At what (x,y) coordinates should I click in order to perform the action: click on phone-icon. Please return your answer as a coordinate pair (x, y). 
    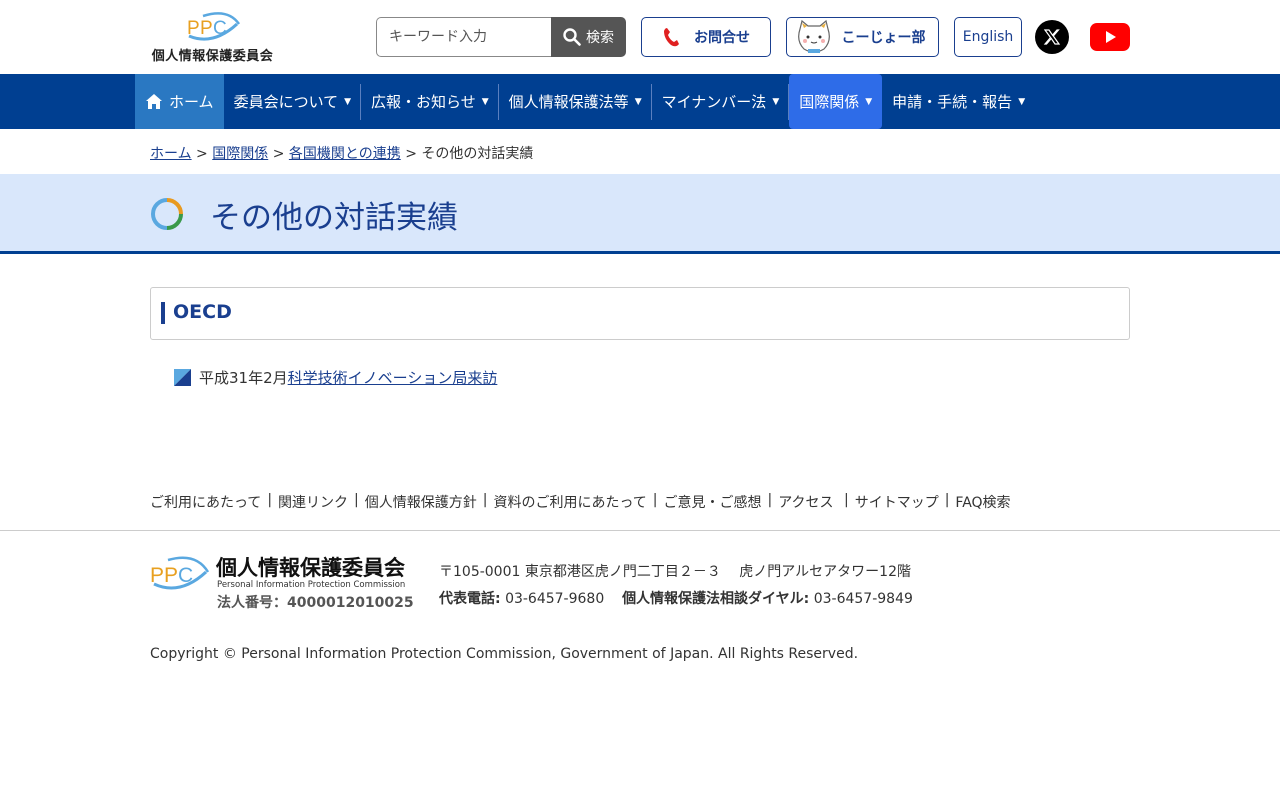
    Looking at the image, I should click on (671, 37).